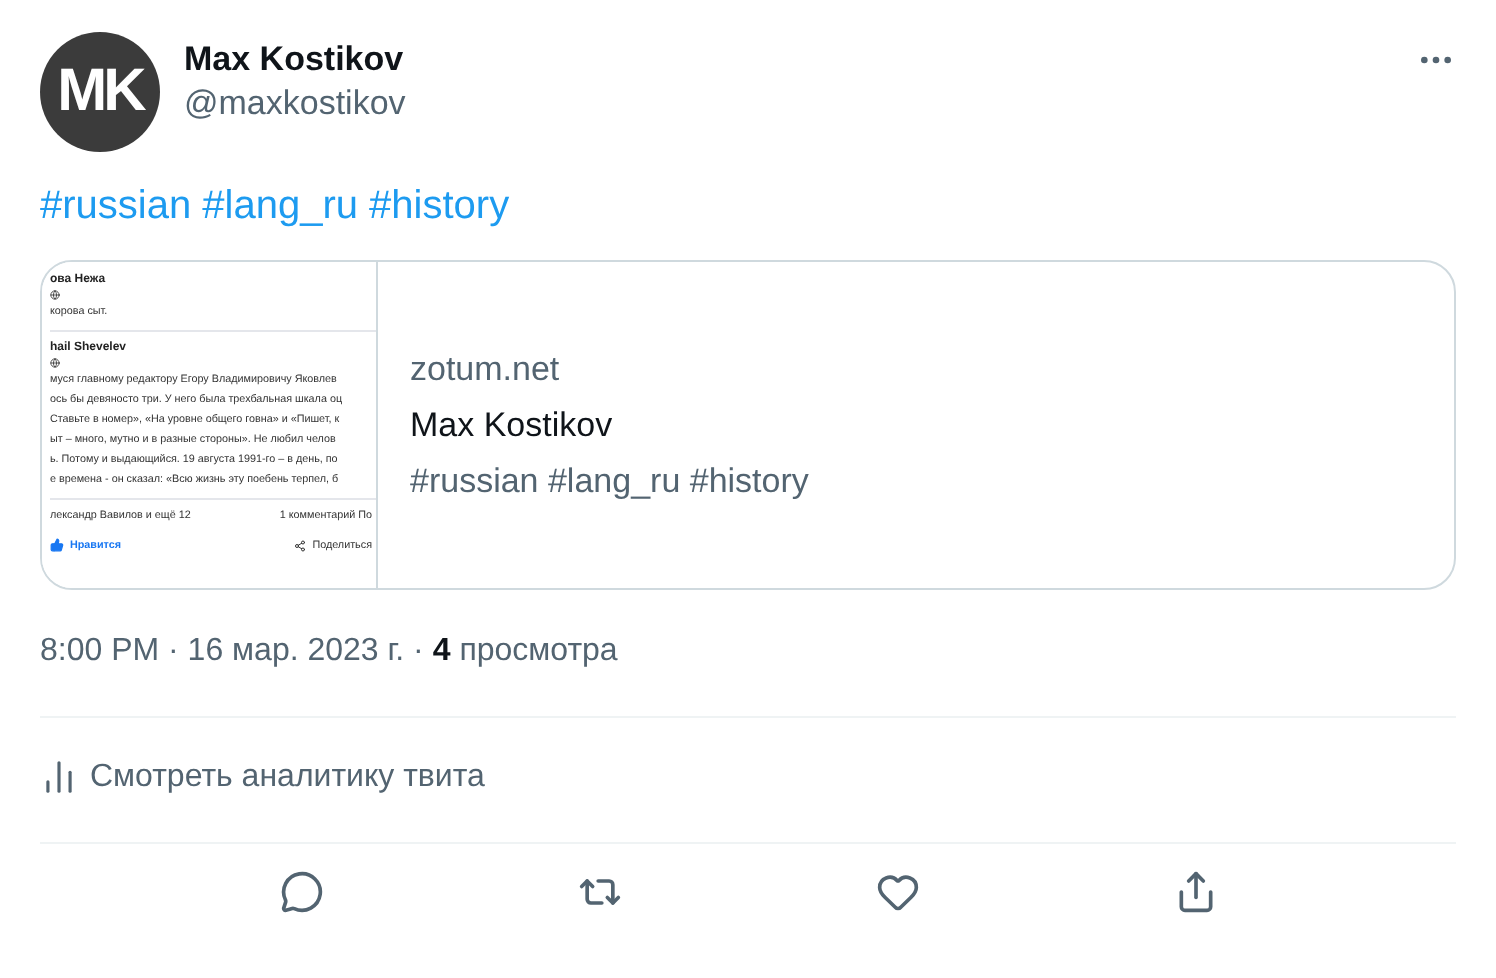 This screenshot has height=978, width=1496. I want to click on analytics-link: Смотреть аналитику твита, so click(748, 781).